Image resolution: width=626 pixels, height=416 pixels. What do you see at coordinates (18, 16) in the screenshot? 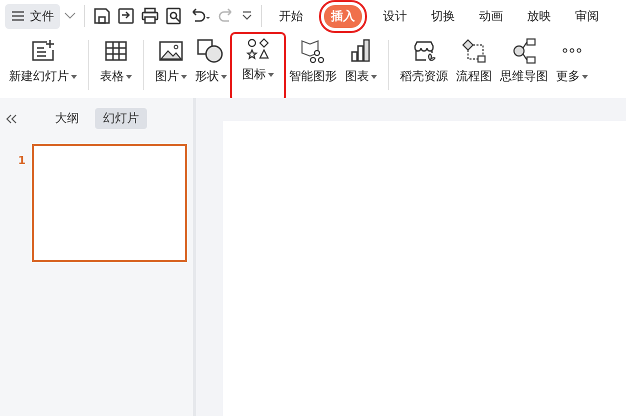
I see `menu-icon` at bounding box center [18, 16].